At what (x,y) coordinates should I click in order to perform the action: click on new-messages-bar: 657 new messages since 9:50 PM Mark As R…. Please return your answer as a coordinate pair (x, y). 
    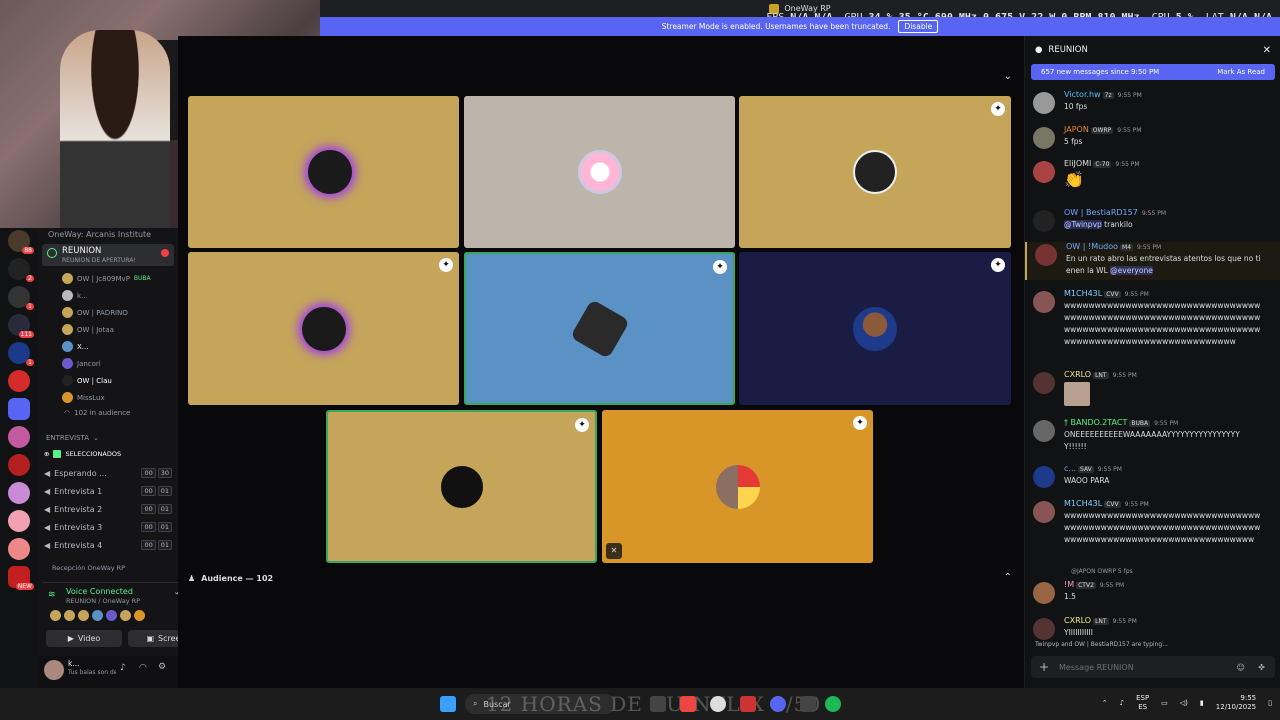
    Looking at the image, I should click on (1153, 72).